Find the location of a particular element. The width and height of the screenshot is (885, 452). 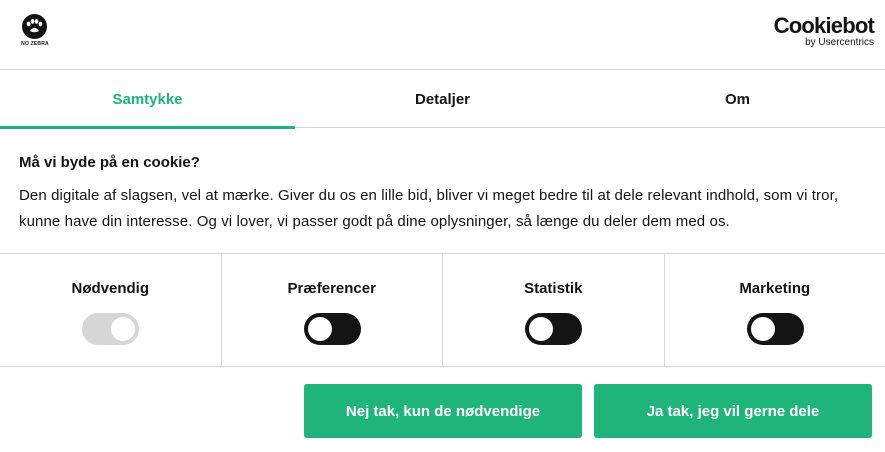

tab-bar: Samtykke Detaljer Om is located at coordinates (442, 99).